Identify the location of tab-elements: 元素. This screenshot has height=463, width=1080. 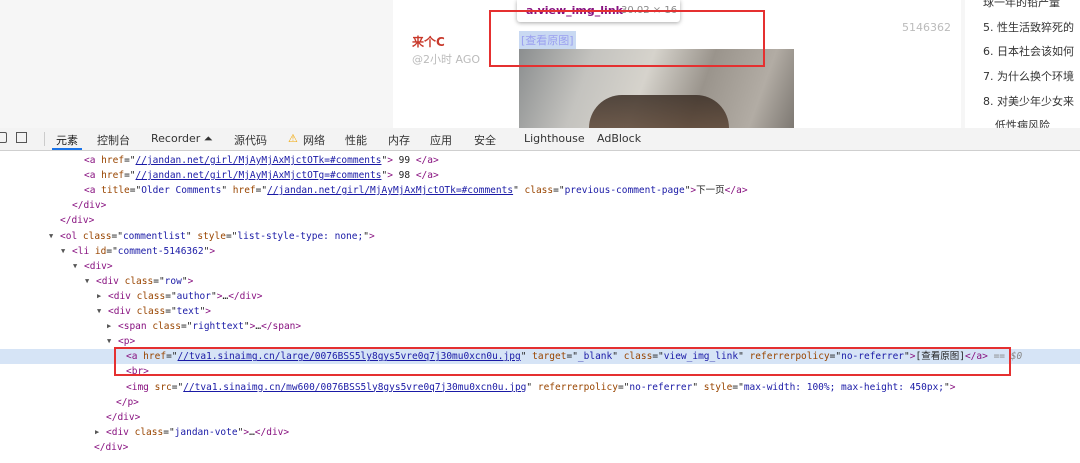
(67, 140).